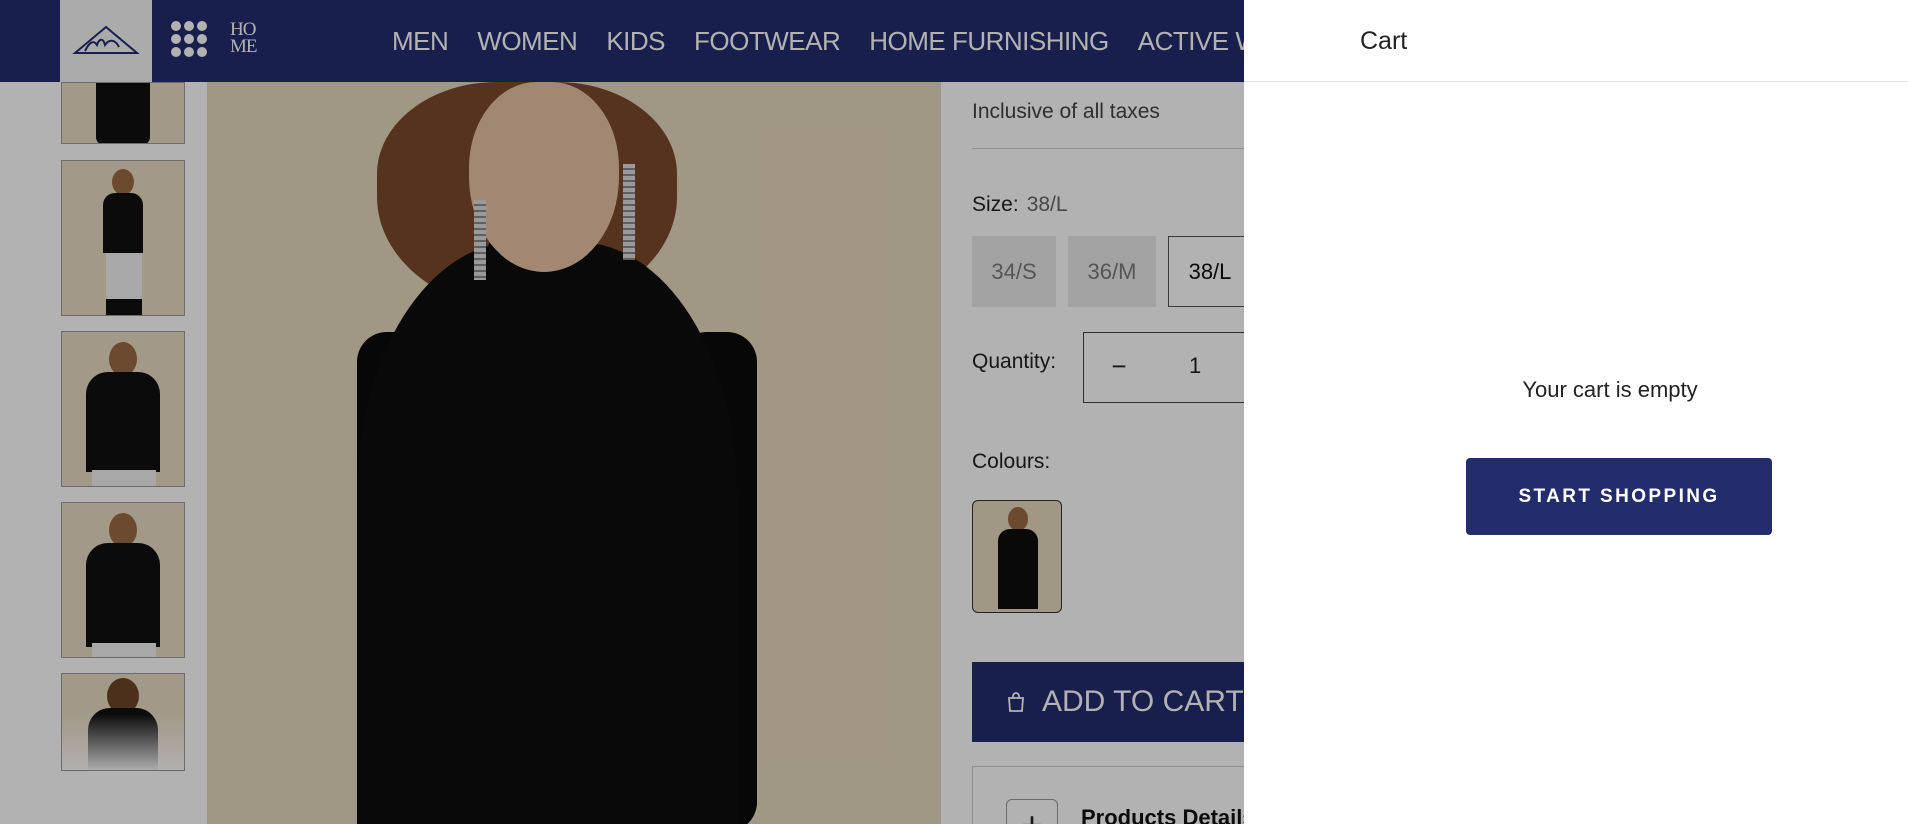 Image resolution: width=1908 pixels, height=824 pixels. I want to click on cart-drawer-header: Cart, so click(1576, 41).